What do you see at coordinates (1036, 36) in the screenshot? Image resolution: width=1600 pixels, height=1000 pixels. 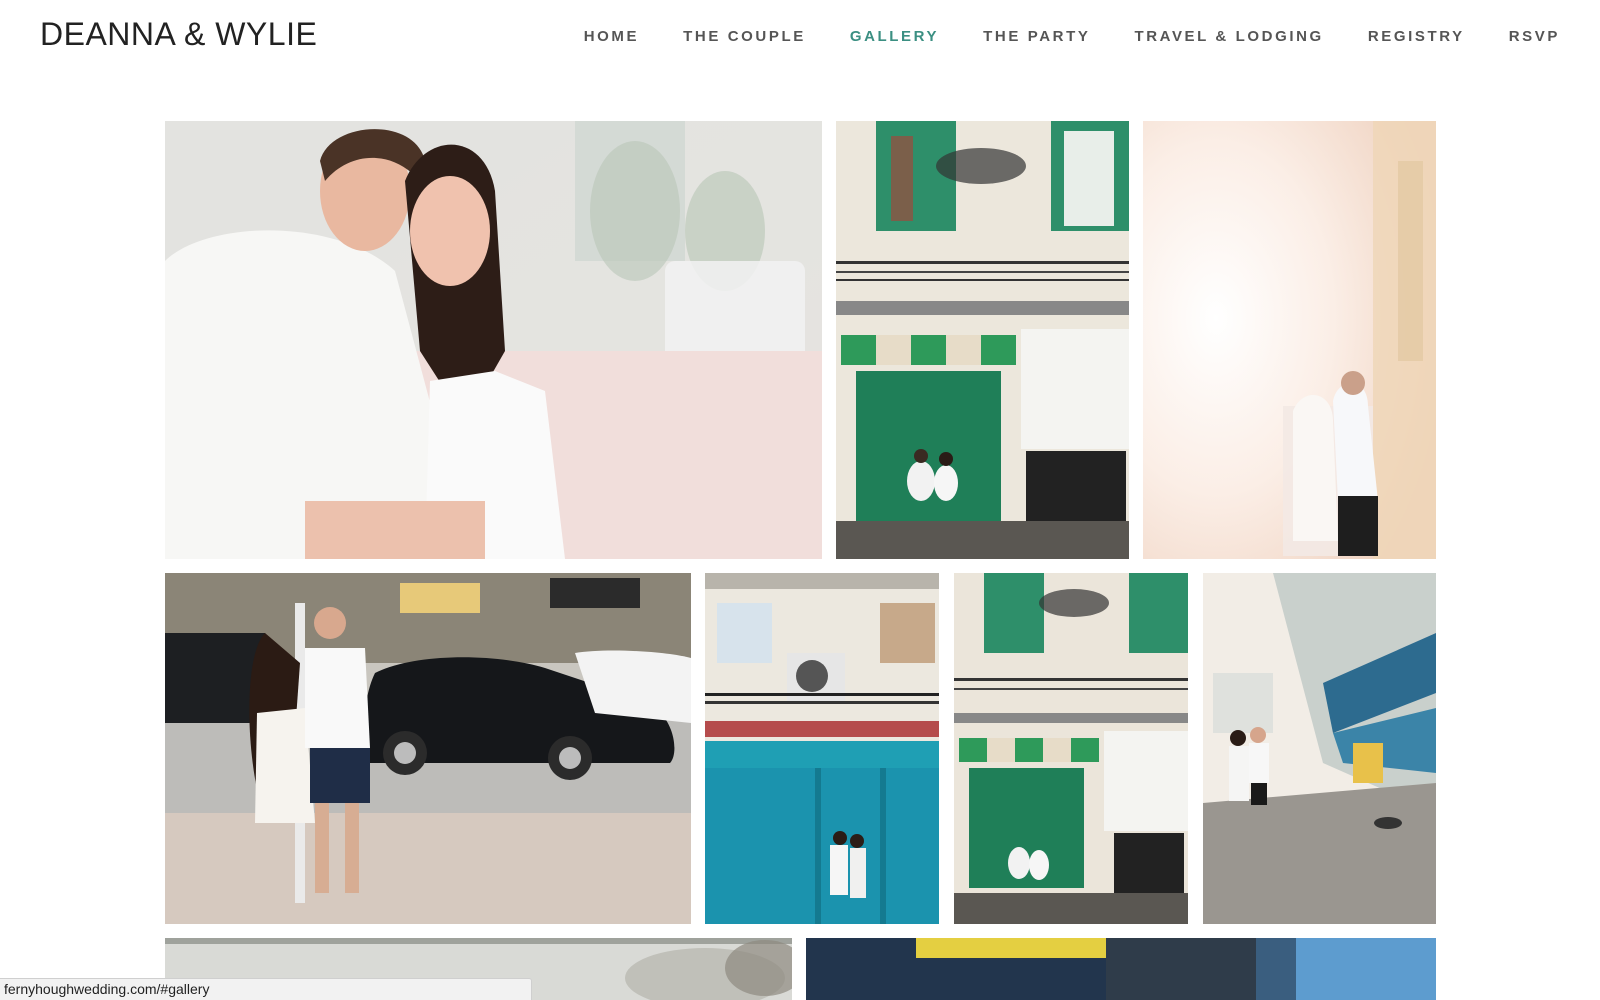 I see `nav-the-party: THE PARTY` at bounding box center [1036, 36].